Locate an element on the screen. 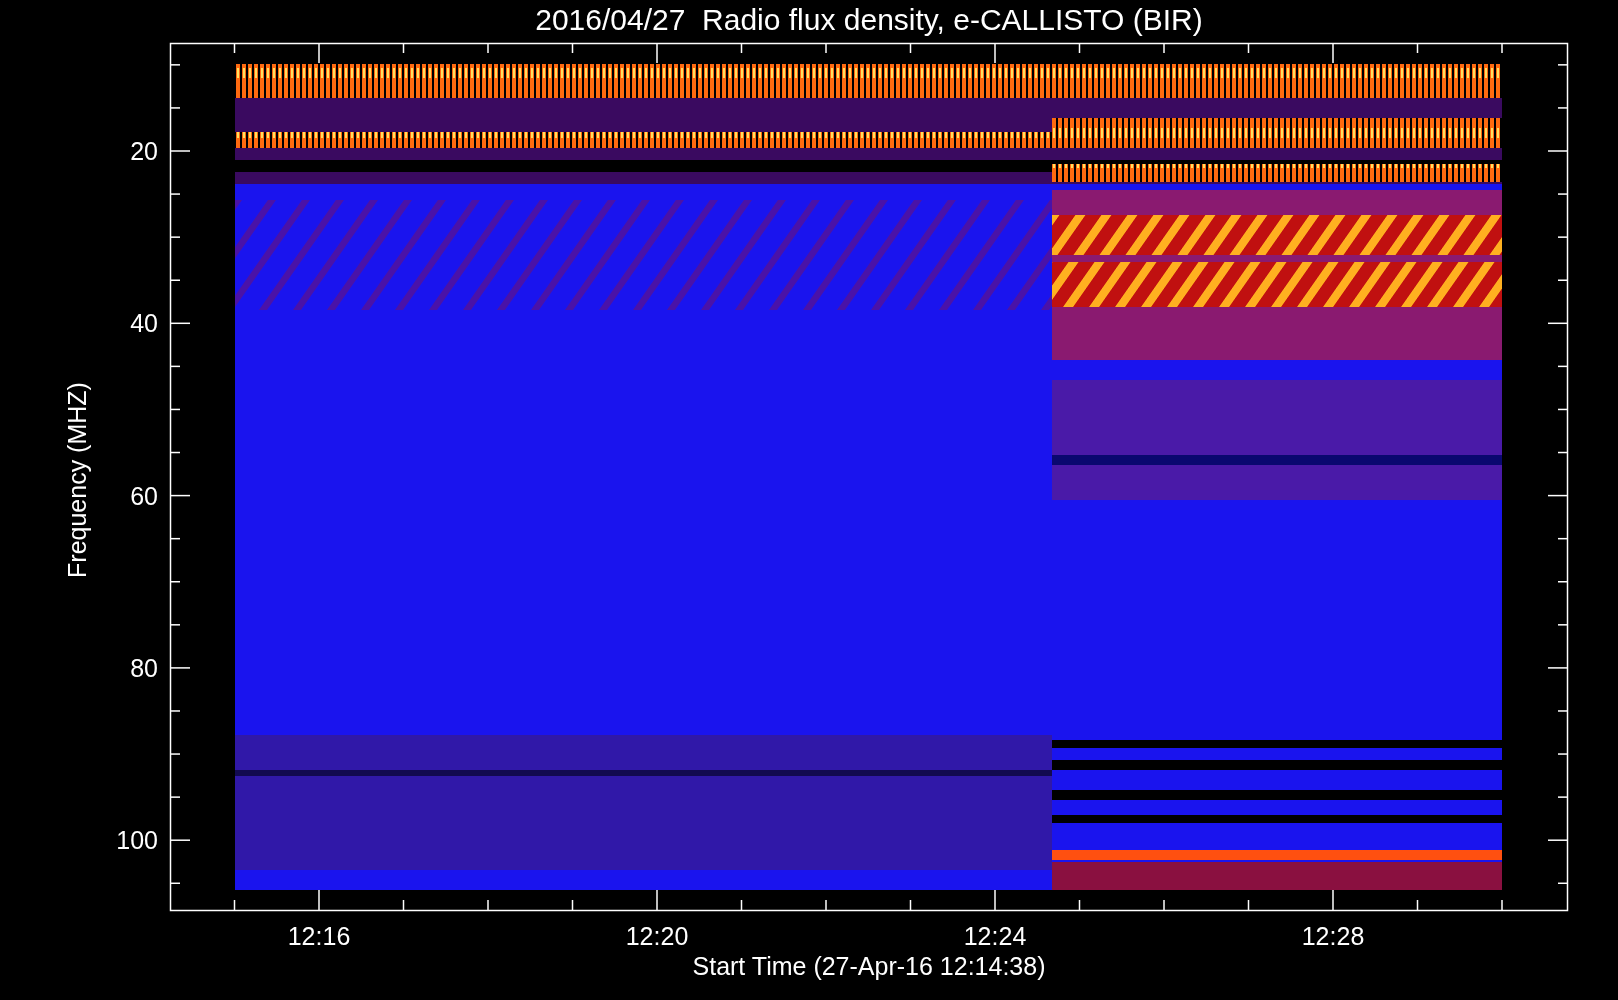 The image size is (1618, 1000). x-tick-label: 12:16 is located at coordinates (319, 936).